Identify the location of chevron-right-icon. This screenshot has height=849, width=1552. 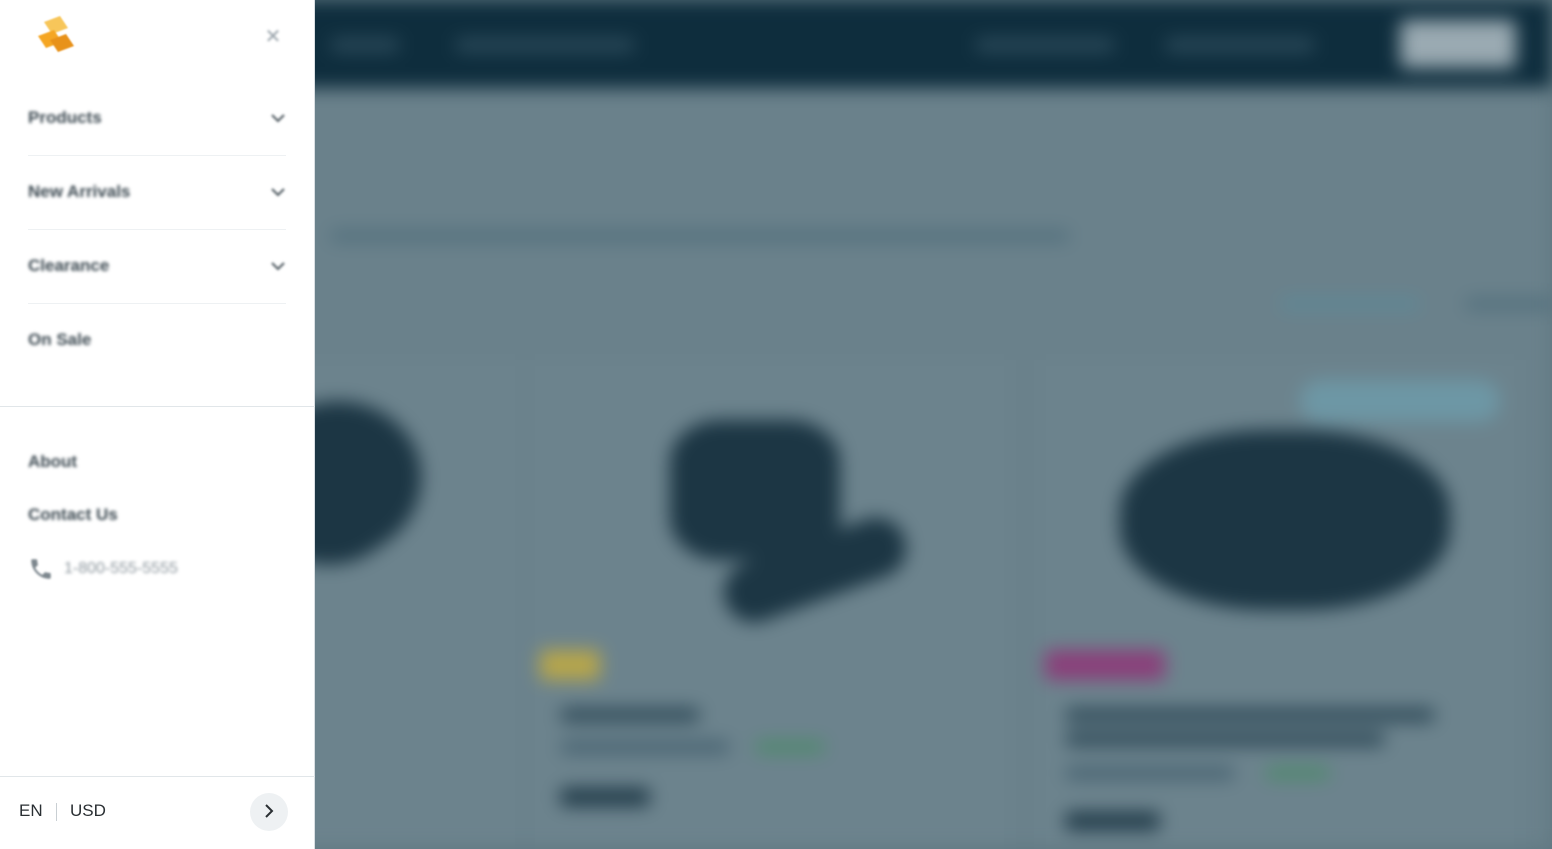
(269, 812).